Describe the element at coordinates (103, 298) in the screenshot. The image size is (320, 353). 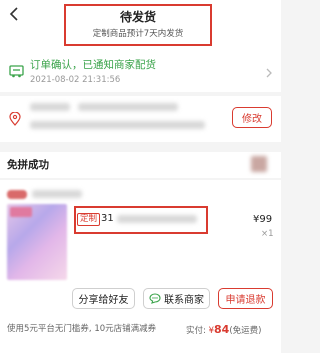
I see `share-button: 分享给好友` at that location.